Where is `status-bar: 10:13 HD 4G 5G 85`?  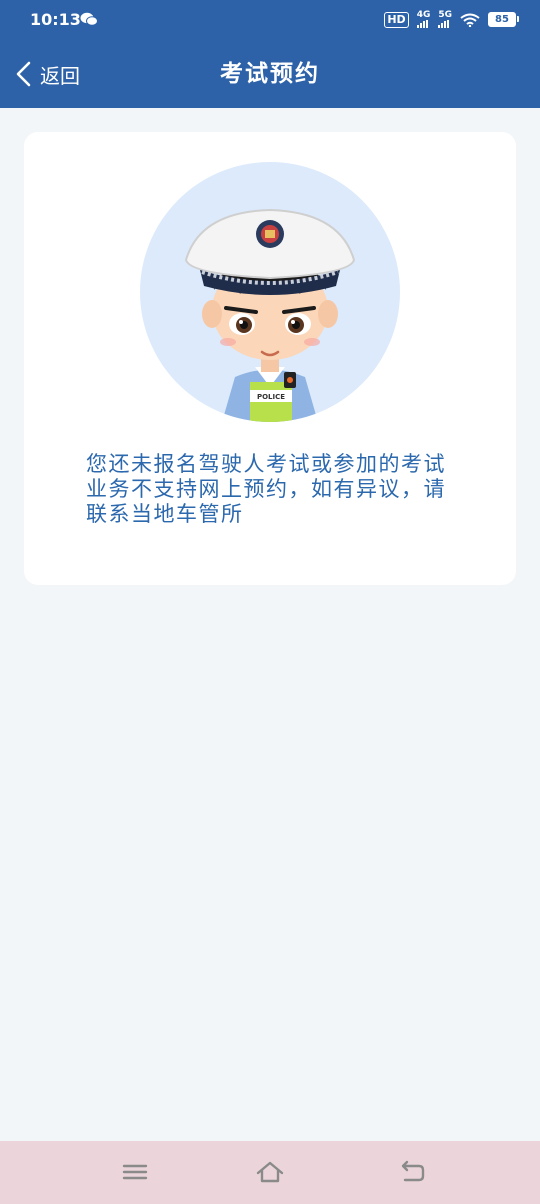 status-bar: 10:13 HD 4G 5G 85 is located at coordinates (270, 20).